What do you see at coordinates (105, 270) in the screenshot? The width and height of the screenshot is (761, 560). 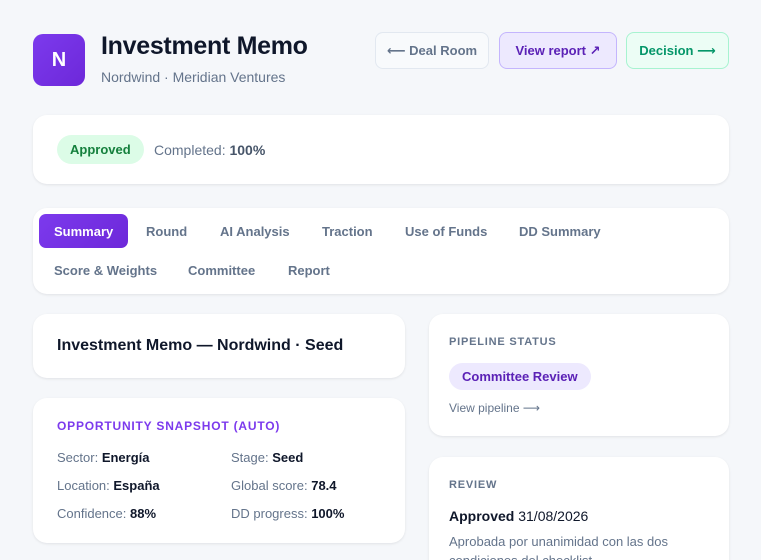 I see `tab-score-weights: Score & Weights` at bounding box center [105, 270].